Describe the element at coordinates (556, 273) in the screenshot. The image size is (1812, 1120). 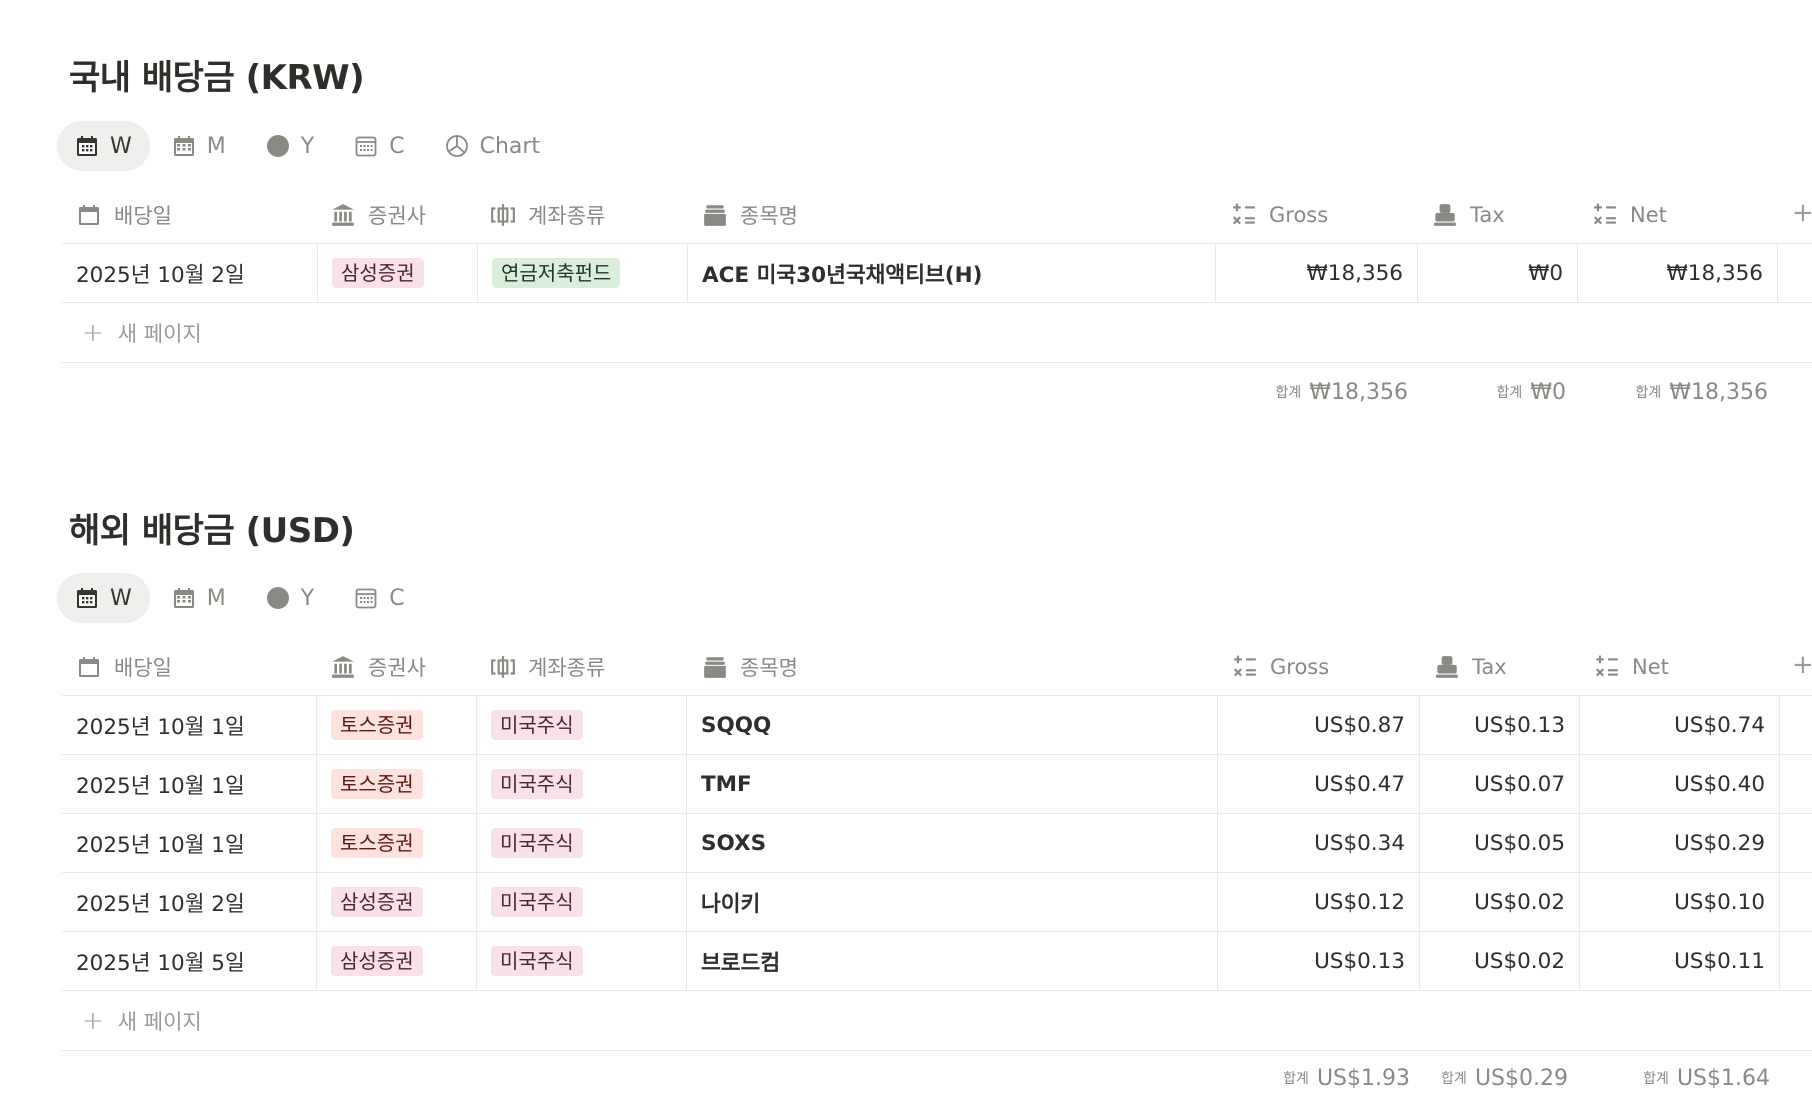
I see `account-tag: 연금저축펀드` at that location.